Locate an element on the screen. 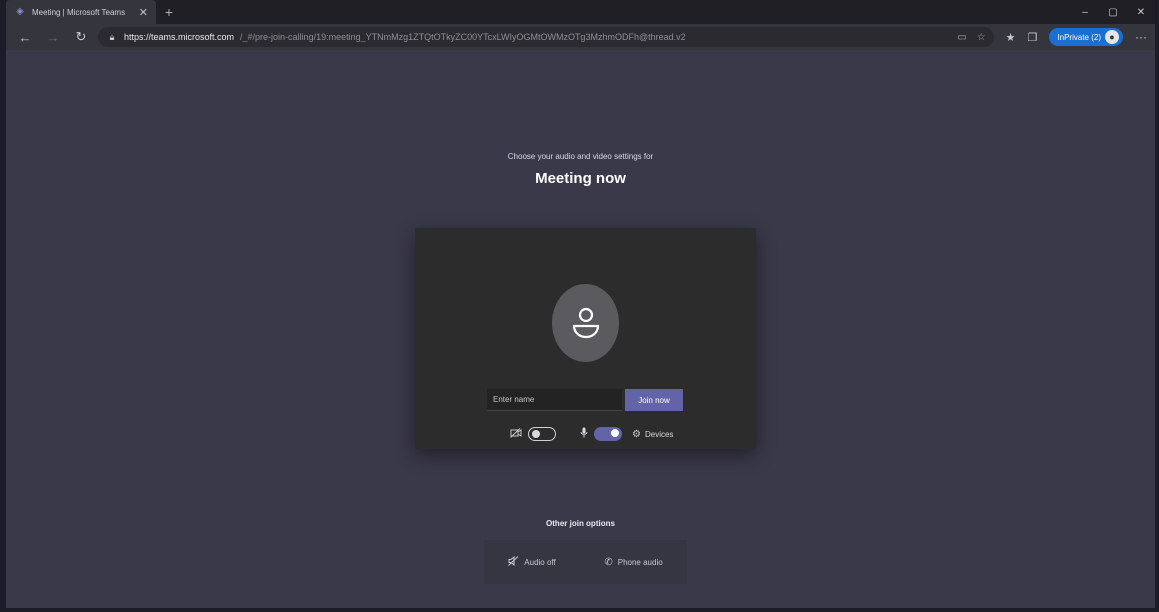 Image resolution: width=1159 pixels, height=612 pixels. audio-off-label: Audio off is located at coordinates (540, 562).